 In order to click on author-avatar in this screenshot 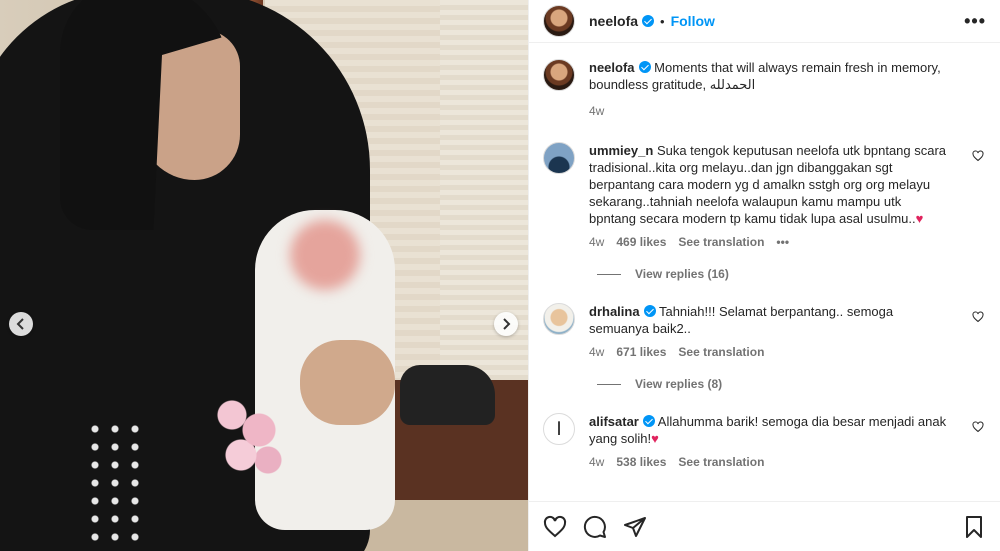, I will do `click(559, 21)`.